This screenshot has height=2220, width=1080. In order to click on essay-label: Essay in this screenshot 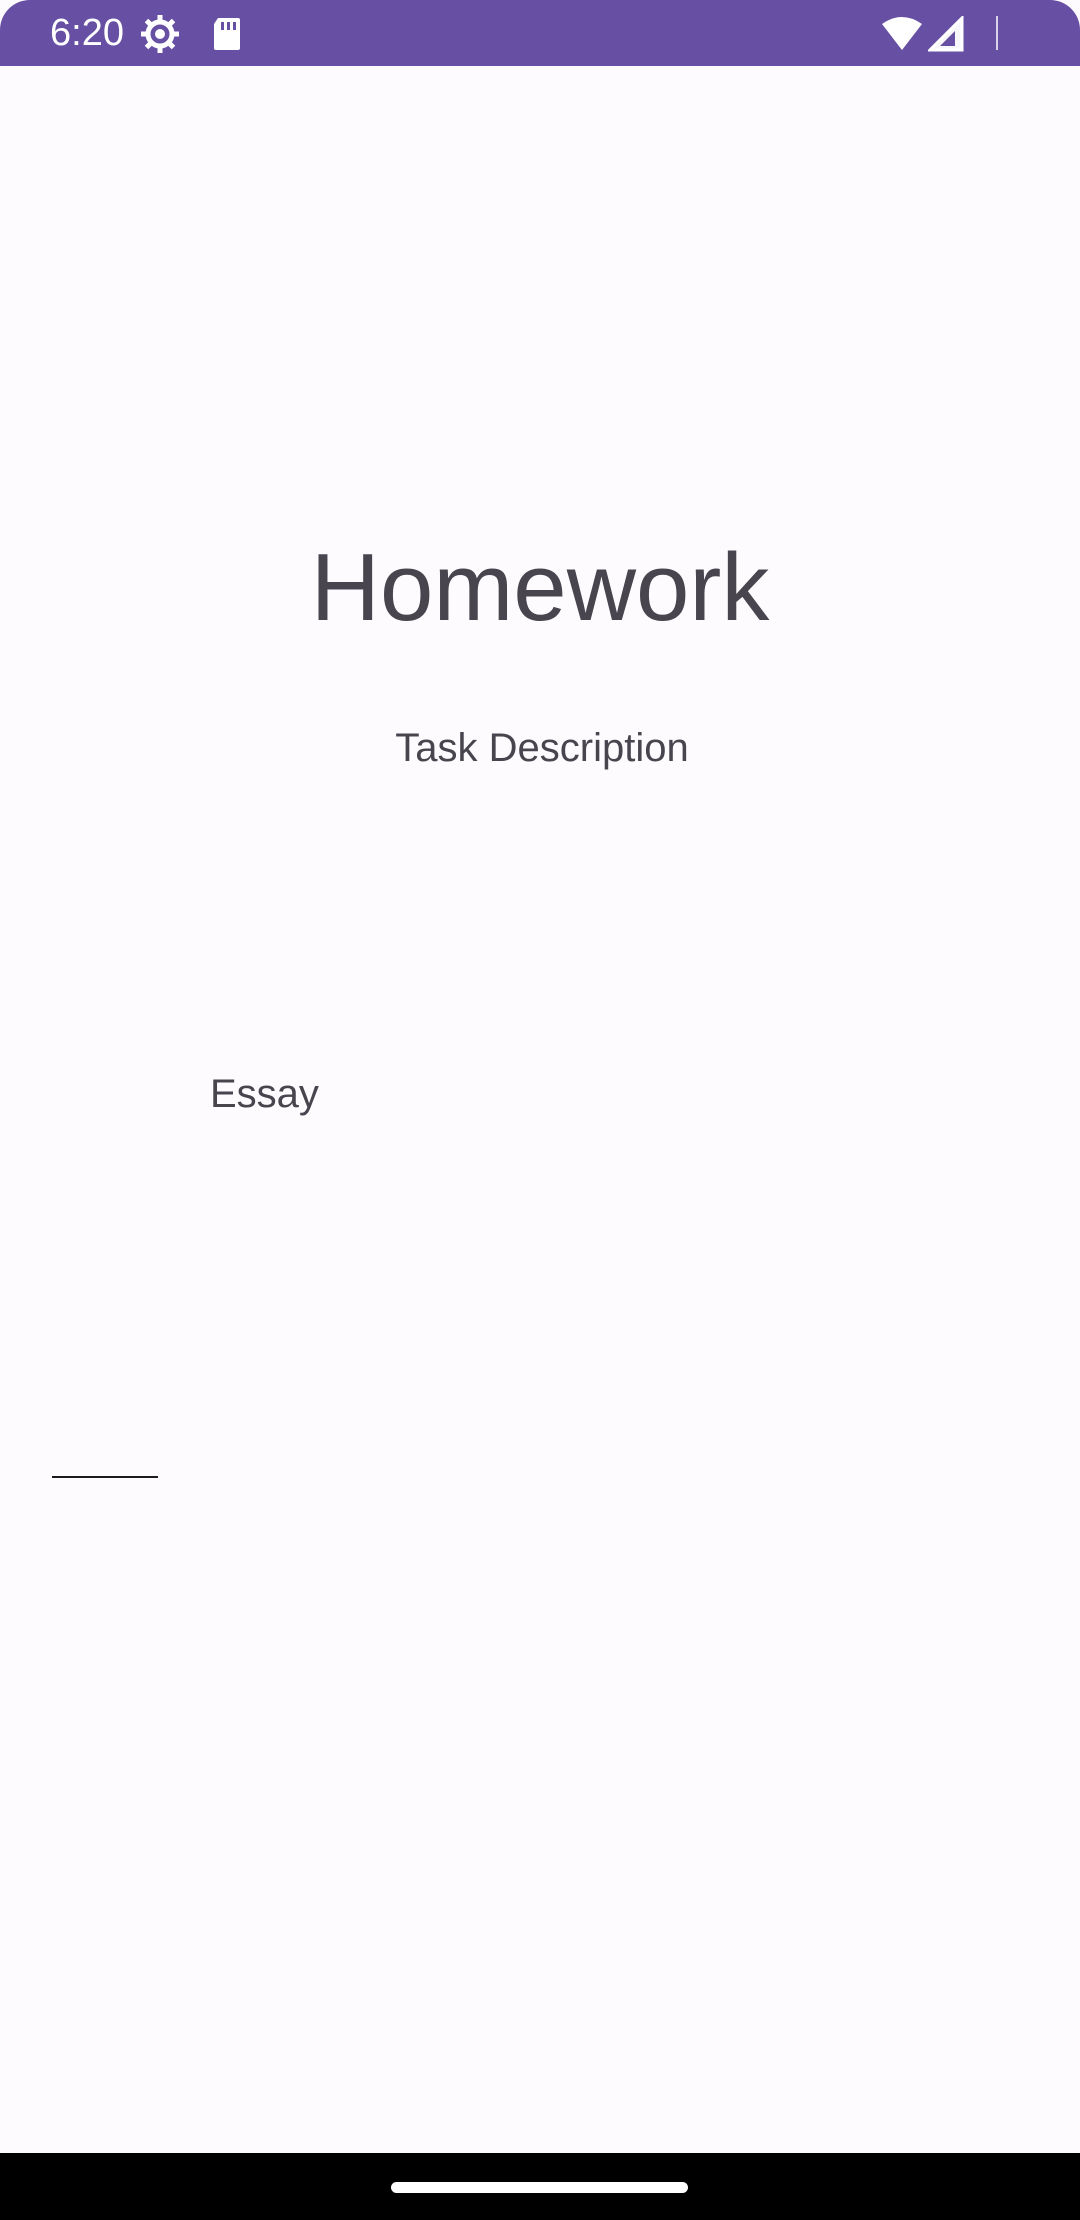, I will do `click(264, 1094)`.